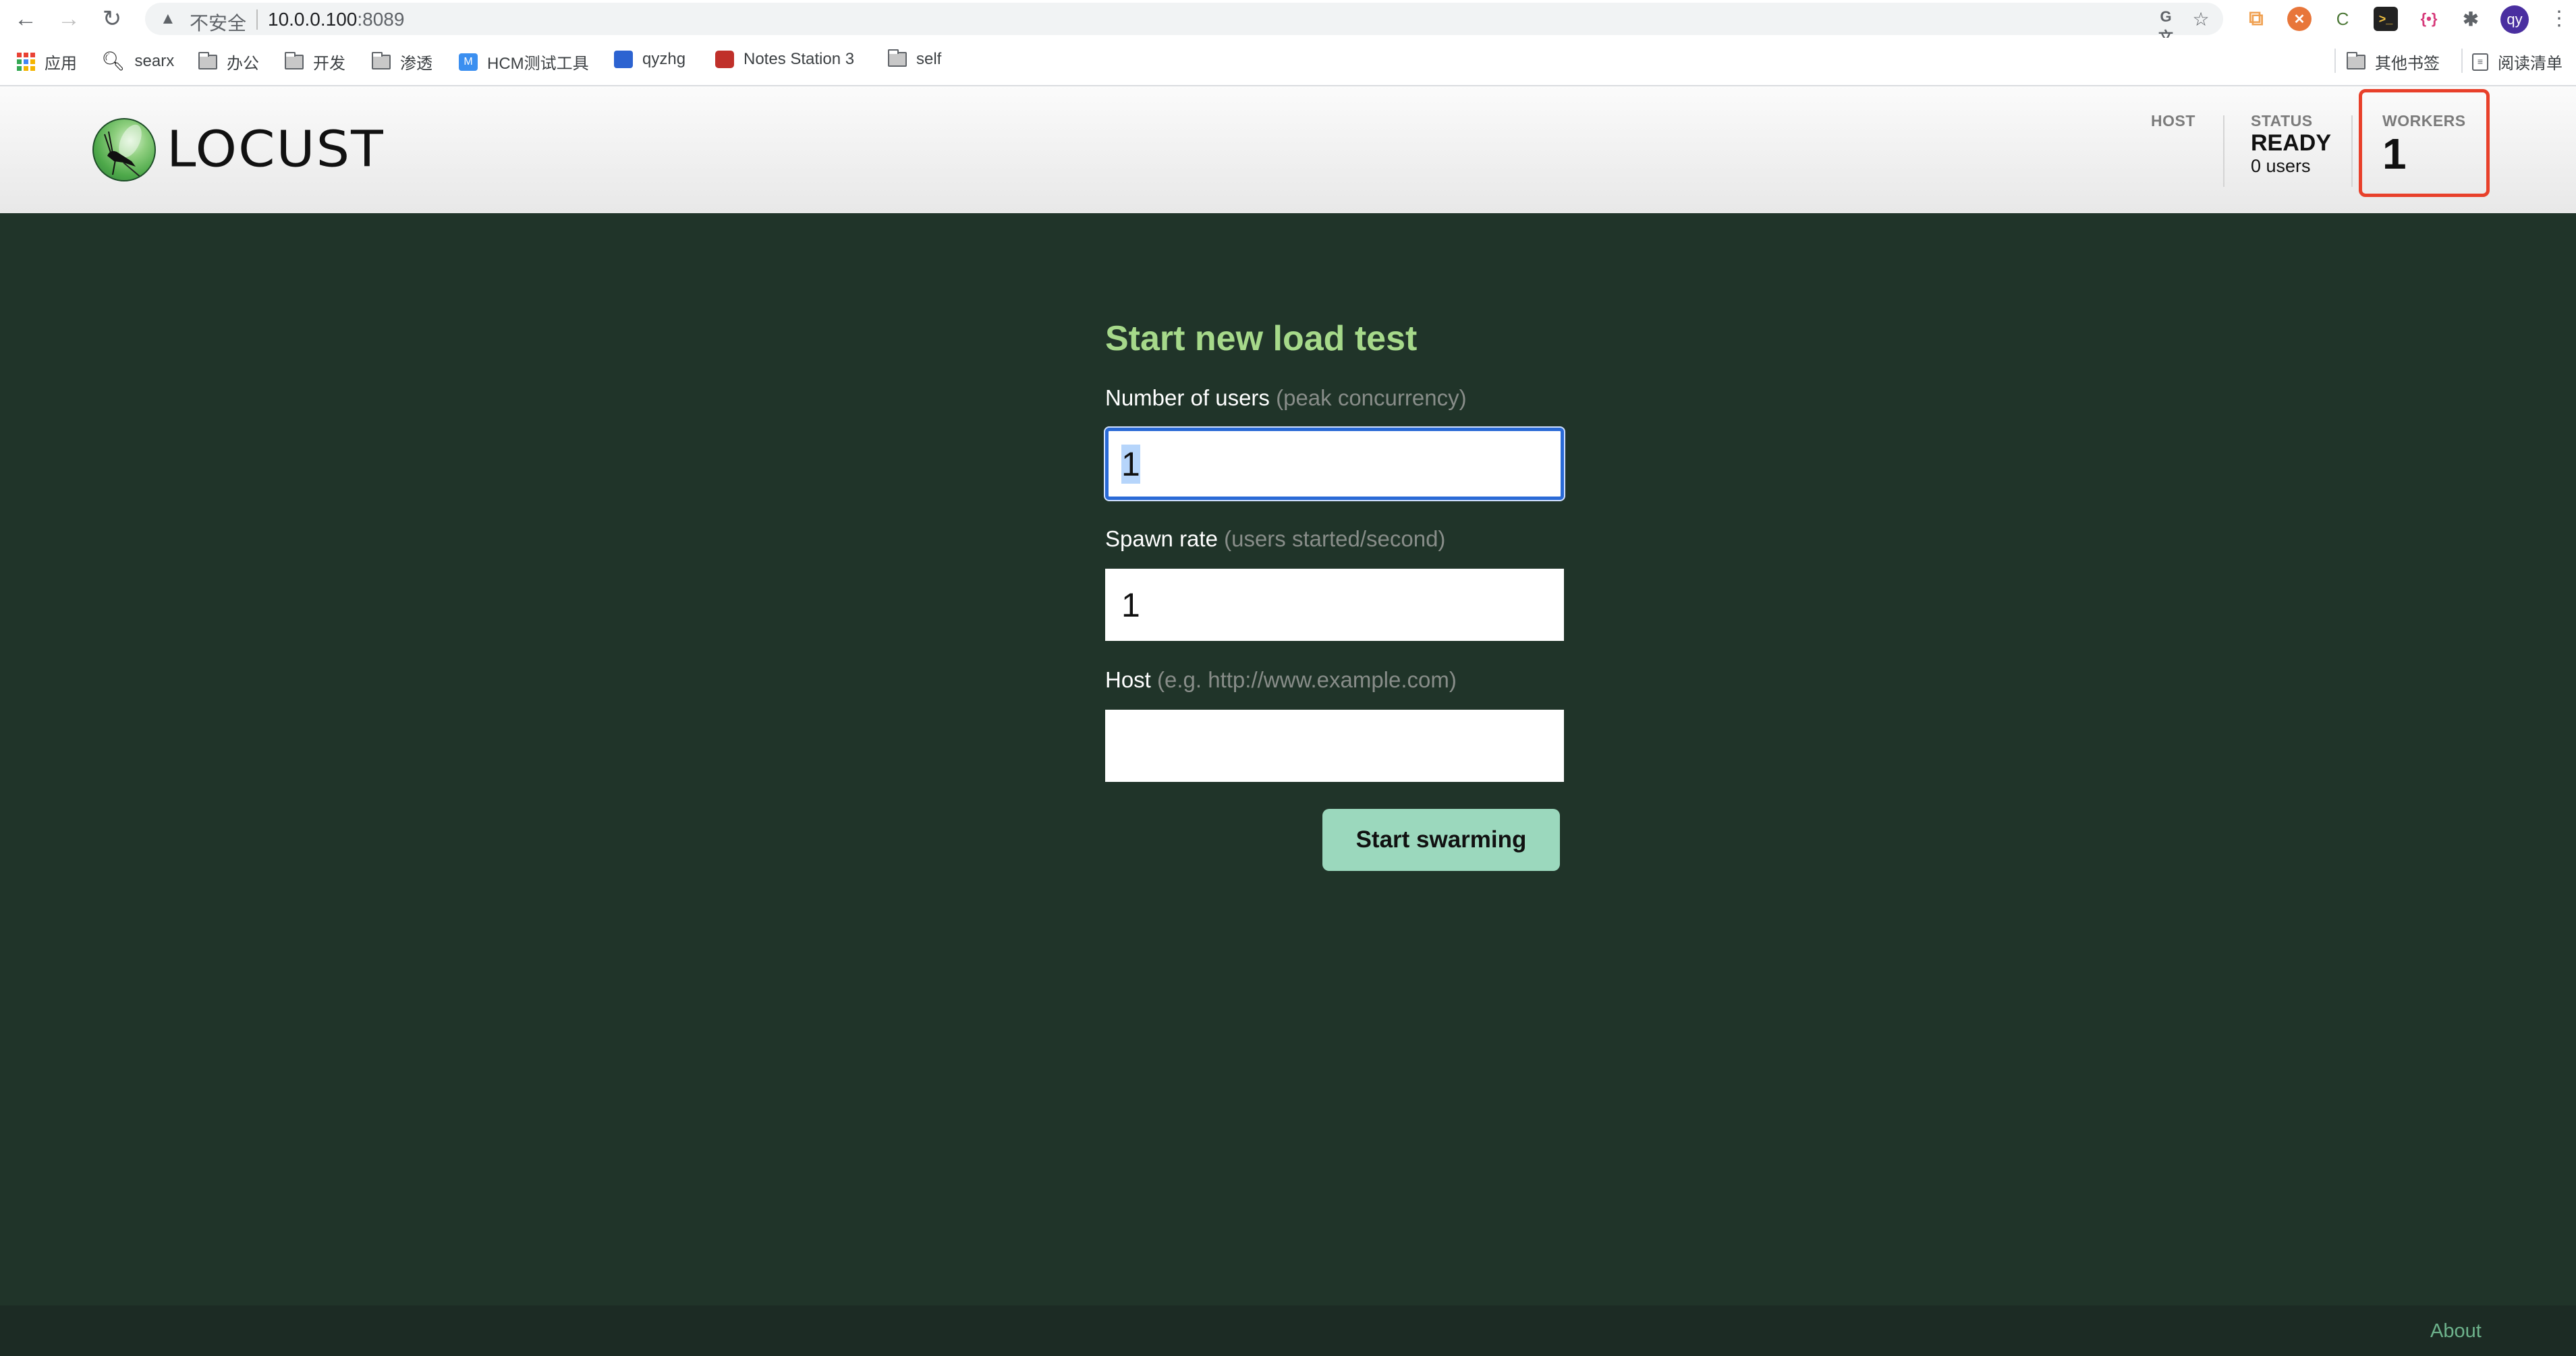 The image size is (2576, 1356). Describe the element at coordinates (2299, 19) in the screenshot. I see `orange-extension-icon: ✕` at that location.